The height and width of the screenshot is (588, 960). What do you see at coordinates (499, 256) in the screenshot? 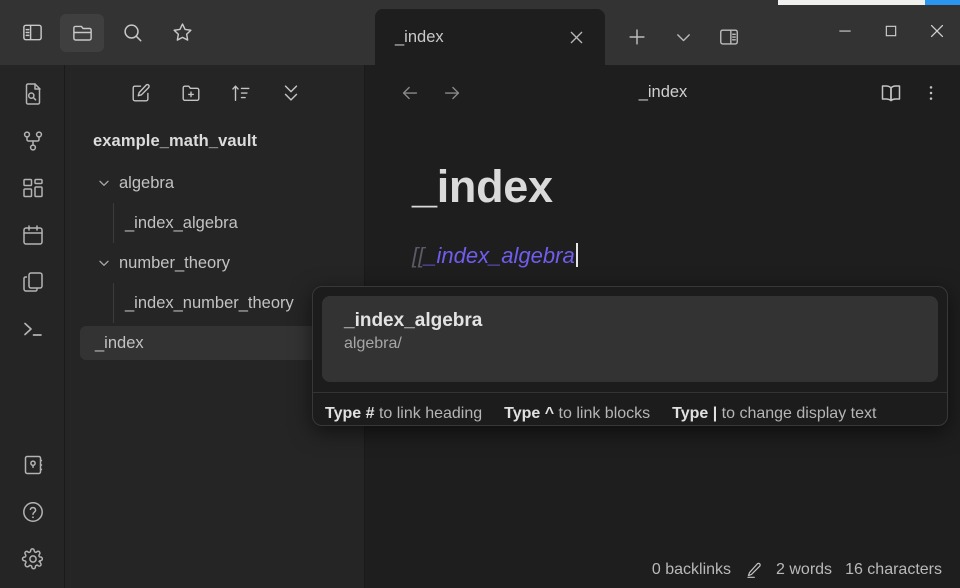
I see `wikilink-text: _index_algebra` at bounding box center [499, 256].